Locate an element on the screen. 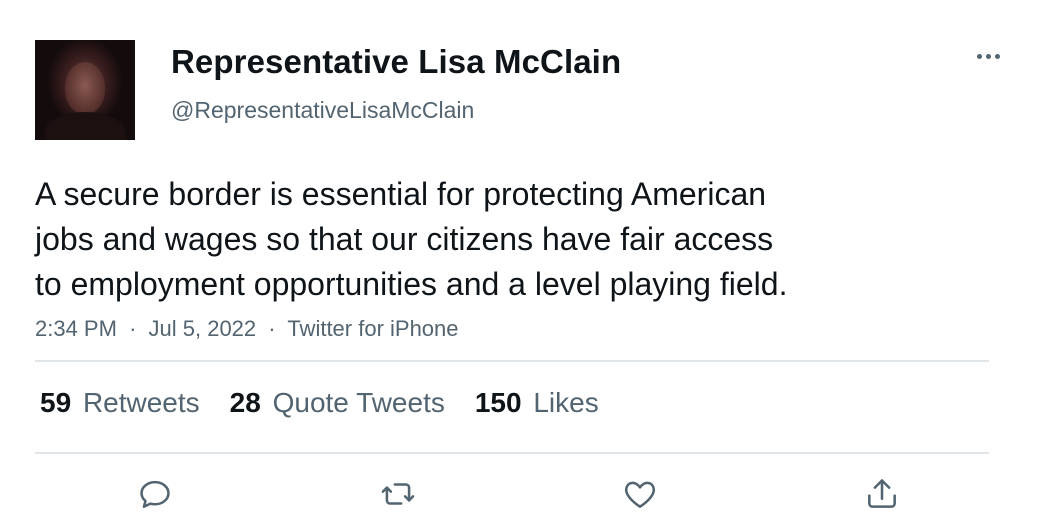 The width and height of the screenshot is (1050, 525). display-name: Representative Lisa McClain is located at coordinates (396, 62).